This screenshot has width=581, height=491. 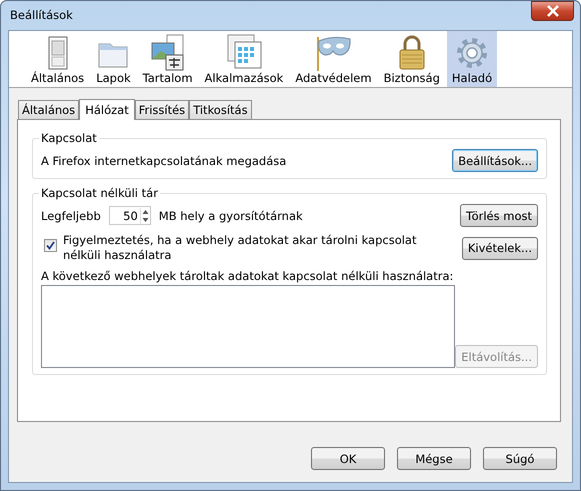 I want to click on tab: Hálózat, so click(x=107, y=109).